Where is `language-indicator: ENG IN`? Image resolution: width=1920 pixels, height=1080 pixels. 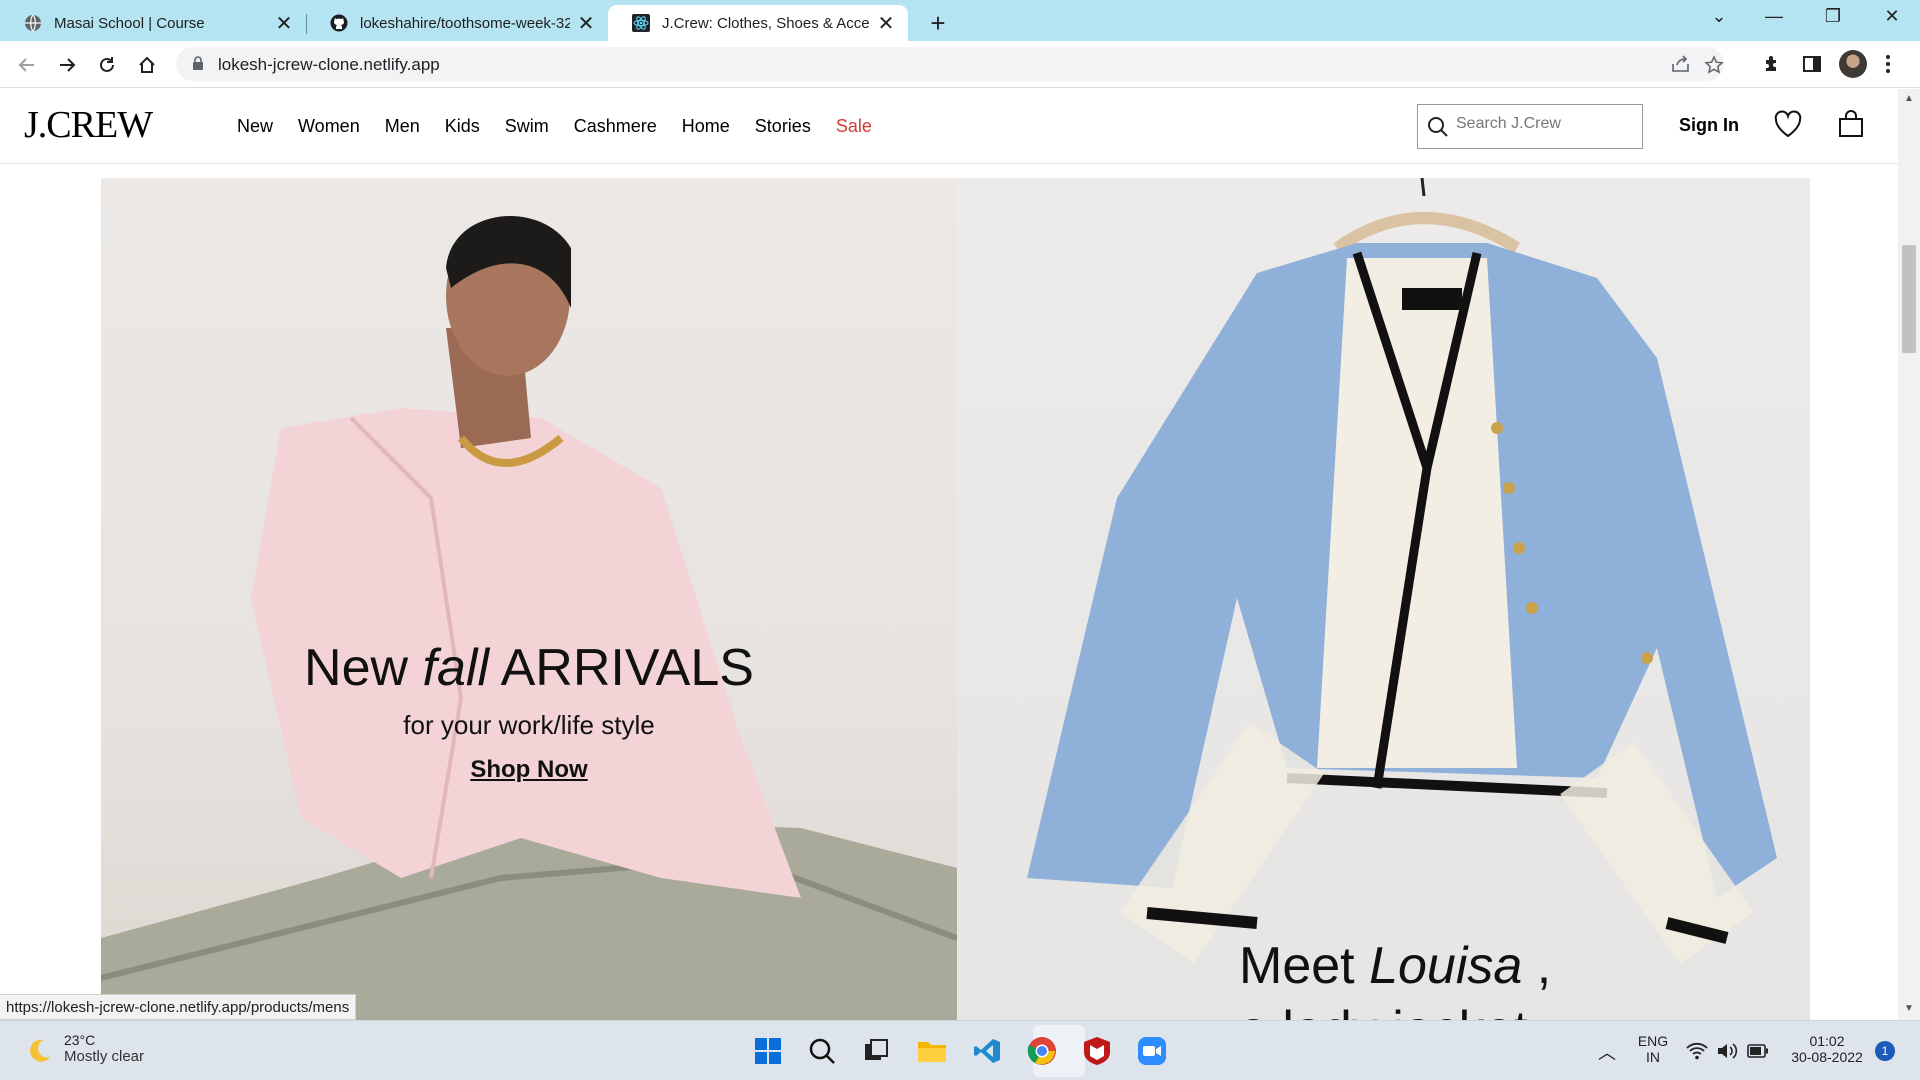
language-indicator: ENG IN is located at coordinates (1653, 1049).